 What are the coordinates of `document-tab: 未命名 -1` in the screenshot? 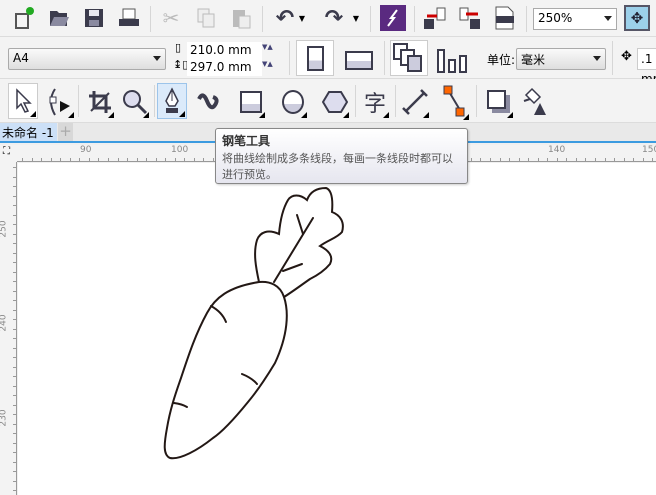 It's located at (28, 132).